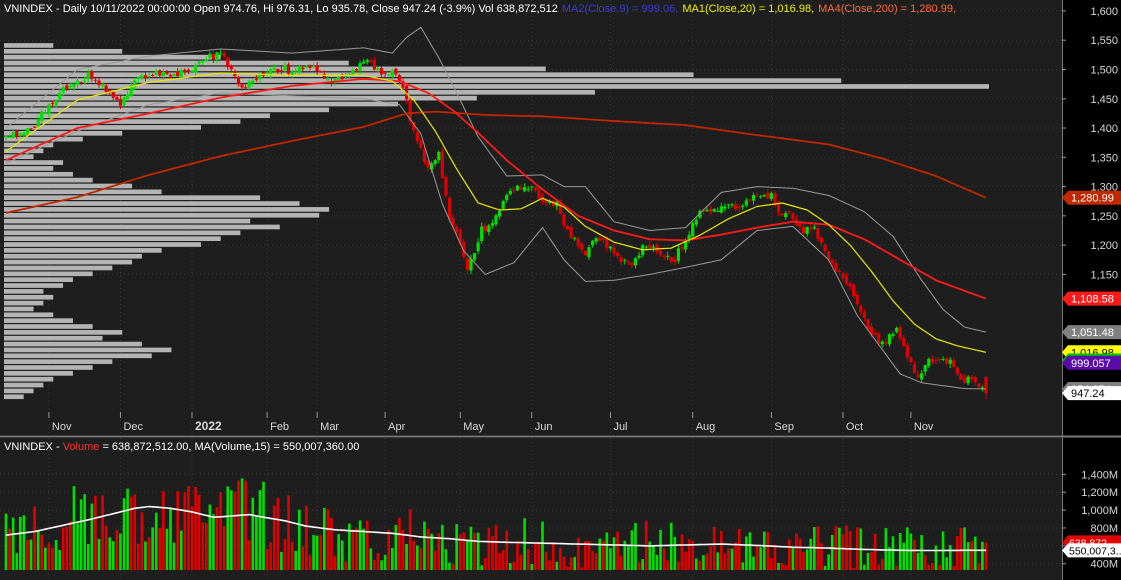 This screenshot has height=580, width=1121. Describe the element at coordinates (1104, 70) in the screenshot. I see `price-tick-label: 1,500` at that location.